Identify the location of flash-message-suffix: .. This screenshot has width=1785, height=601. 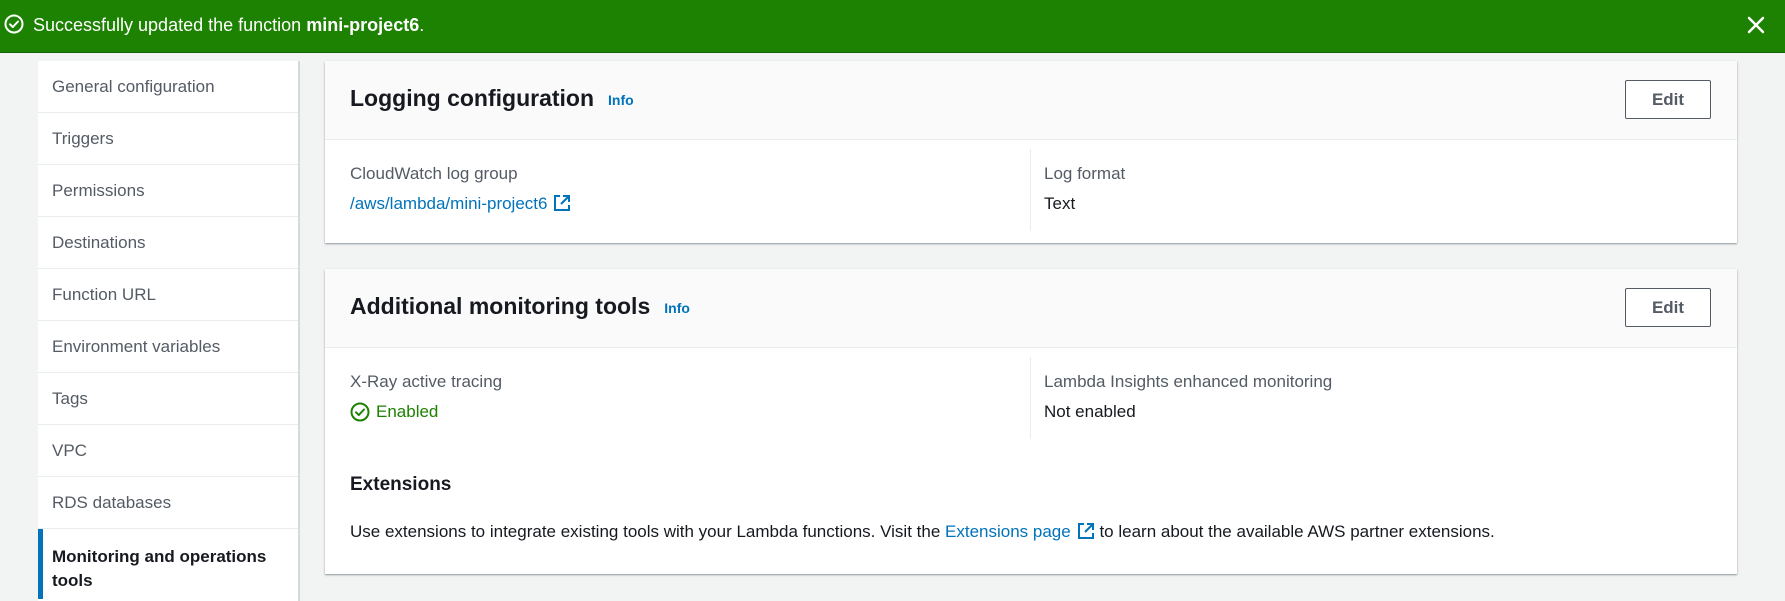
(422, 25).